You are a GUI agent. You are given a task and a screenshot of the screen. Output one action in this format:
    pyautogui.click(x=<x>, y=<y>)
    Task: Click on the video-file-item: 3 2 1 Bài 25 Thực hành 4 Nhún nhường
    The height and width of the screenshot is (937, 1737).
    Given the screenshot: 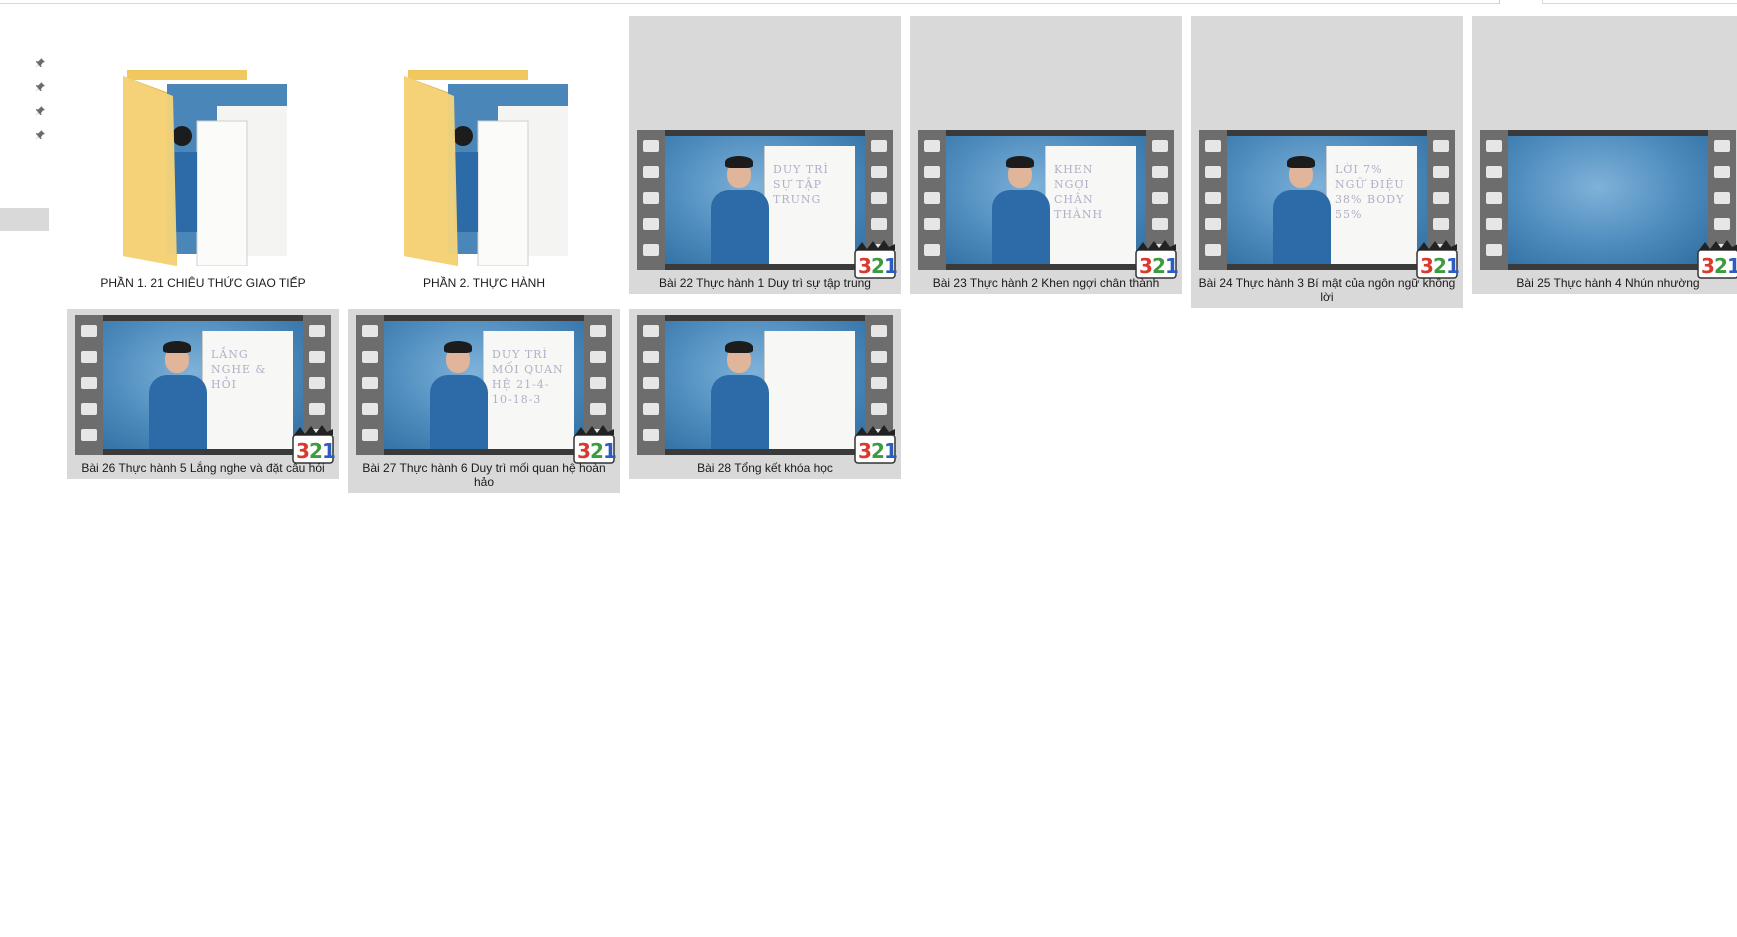 What is the action you would take?
    pyautogui.click(x=1604, y=155)
    